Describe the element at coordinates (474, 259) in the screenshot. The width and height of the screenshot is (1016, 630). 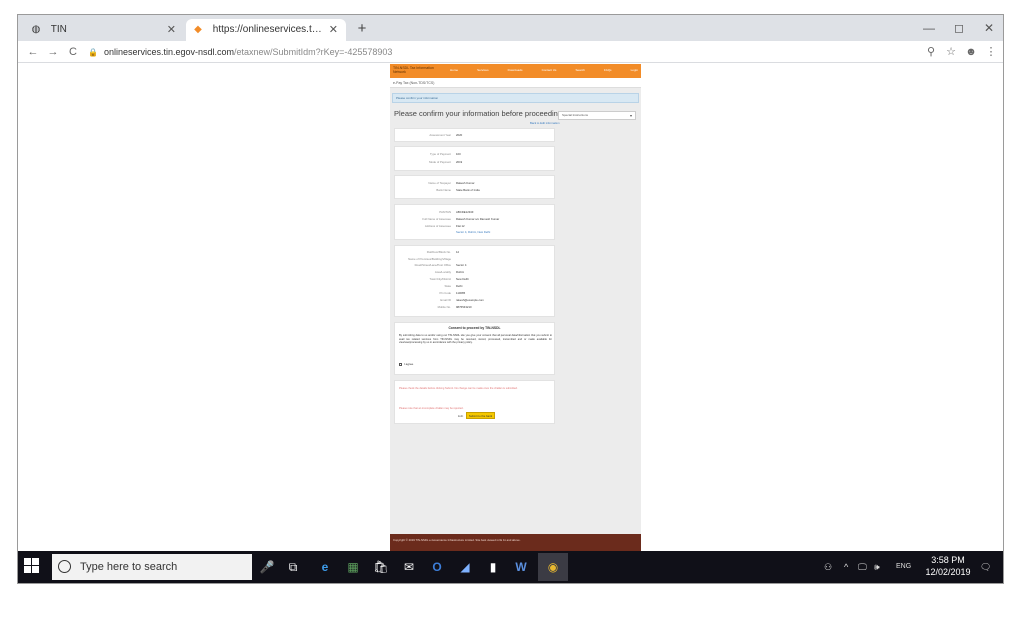
I see `info-row: Name of Premises/Building/Village` at that location.